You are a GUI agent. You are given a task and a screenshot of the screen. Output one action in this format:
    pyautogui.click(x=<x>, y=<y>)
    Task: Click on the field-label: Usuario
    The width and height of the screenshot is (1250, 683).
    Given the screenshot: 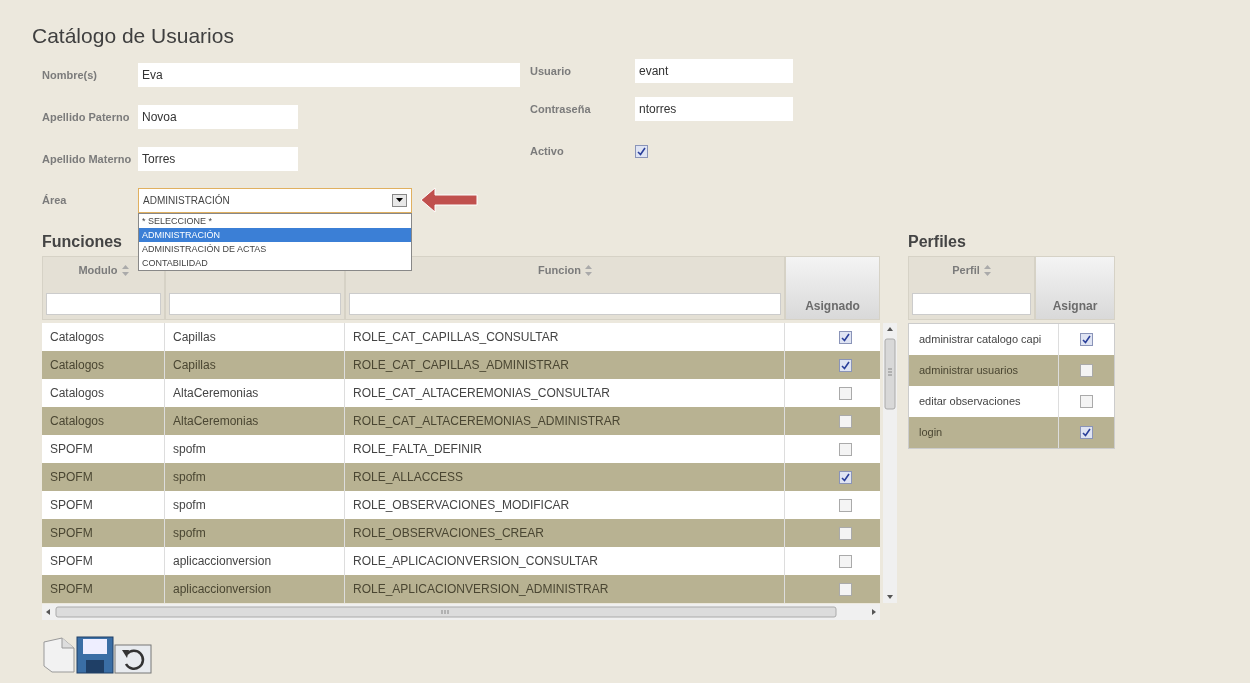 What is the action you would take?
    pyautogui.click(x=551, y=71)
    